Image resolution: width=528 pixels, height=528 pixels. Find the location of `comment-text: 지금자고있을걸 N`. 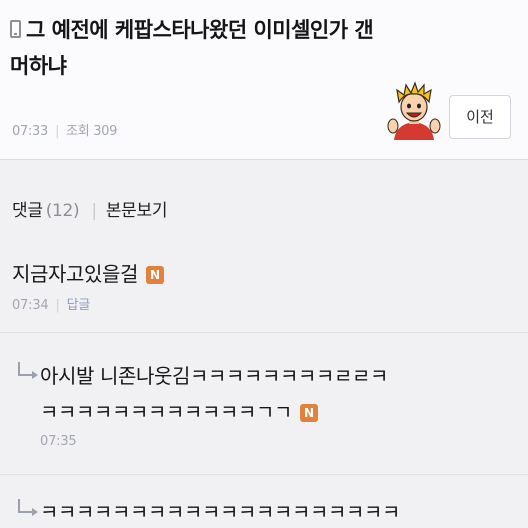

comment-text: 지금자고있을걸 N is located at coordinates (88, 274).